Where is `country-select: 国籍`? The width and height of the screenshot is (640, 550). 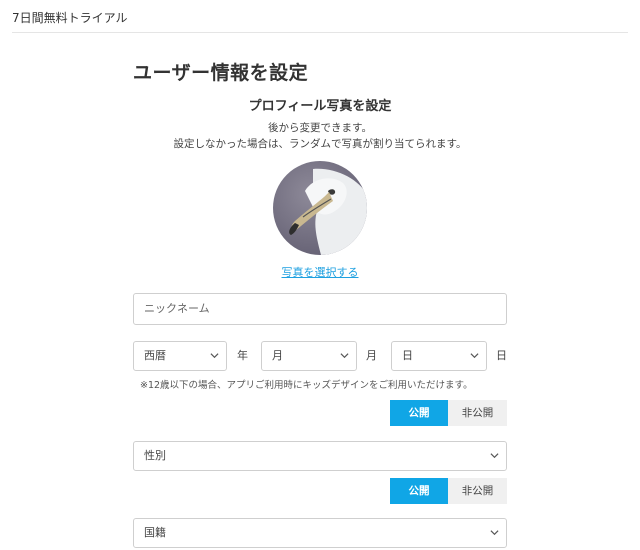 country-select: 国籍 is located at coordinates (320, 533).